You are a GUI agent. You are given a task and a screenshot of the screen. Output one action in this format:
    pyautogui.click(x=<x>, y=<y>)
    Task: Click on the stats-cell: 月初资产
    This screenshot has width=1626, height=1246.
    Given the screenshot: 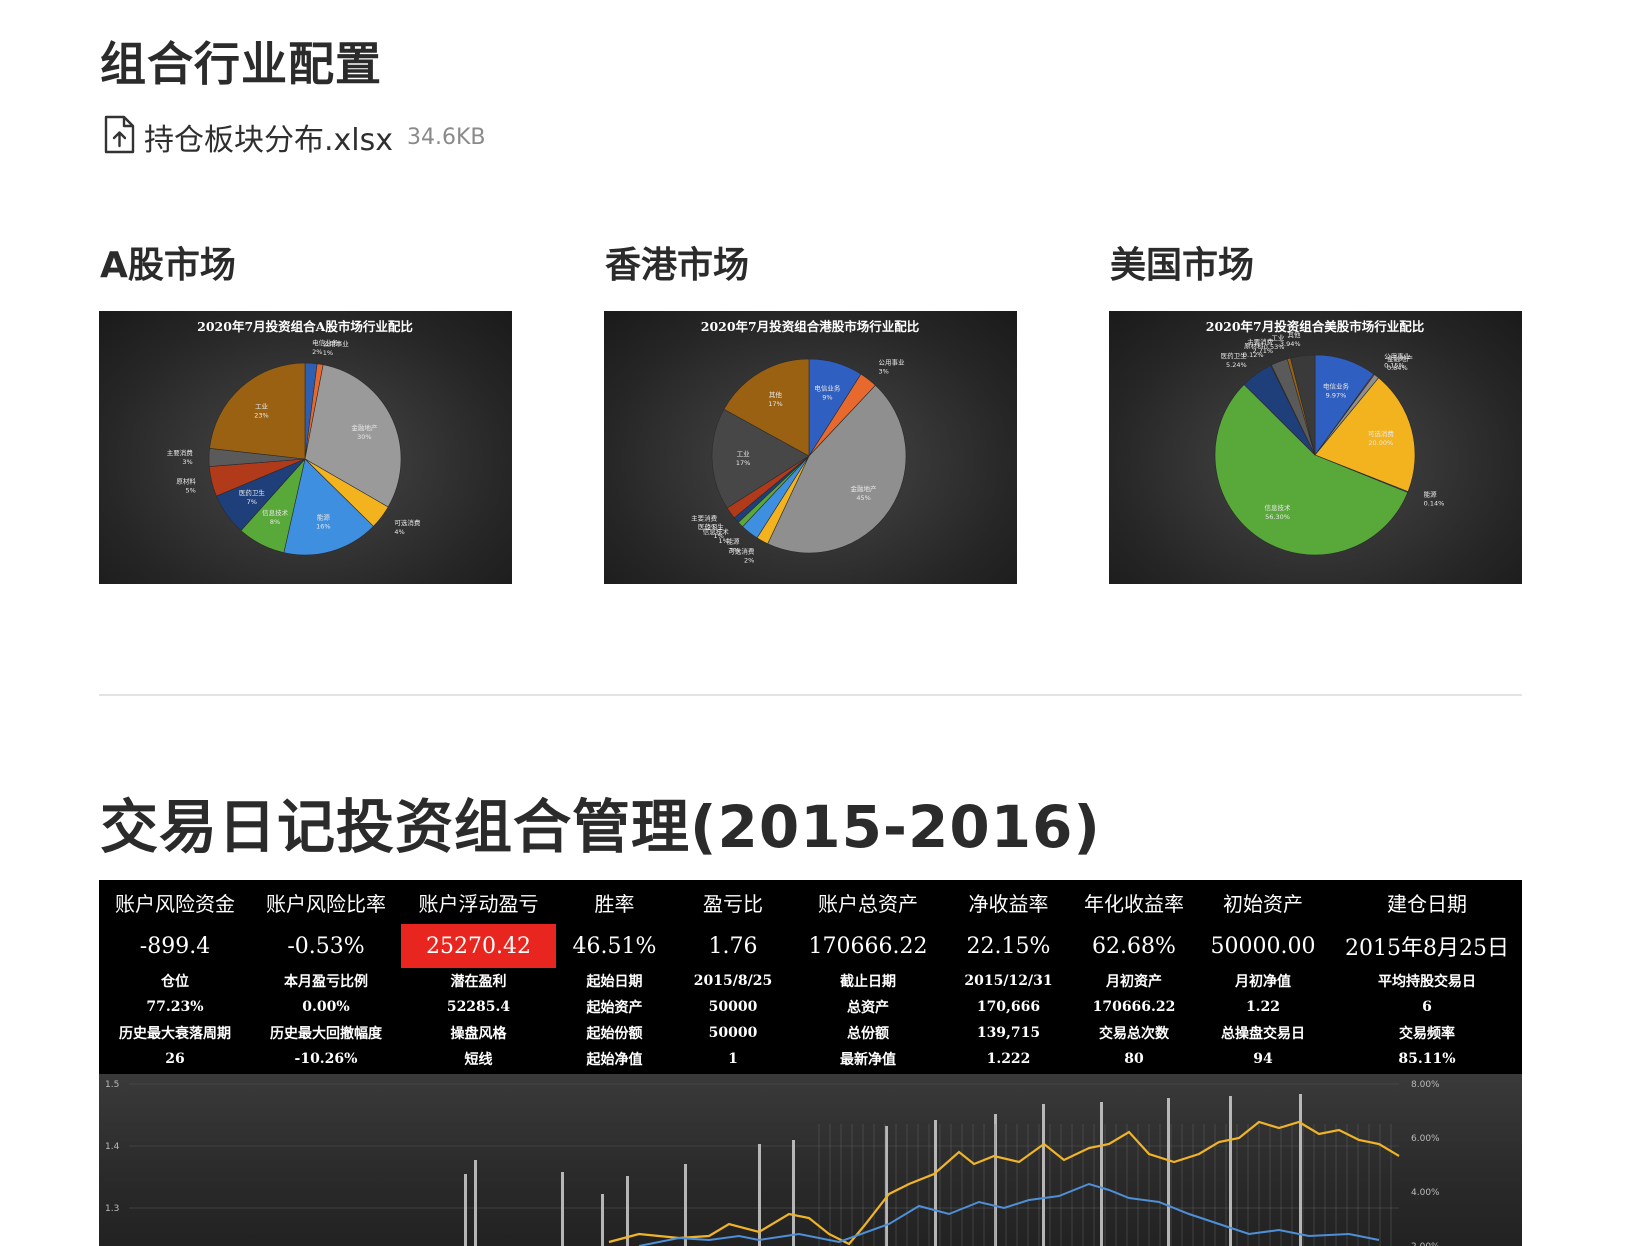 What is the action you would take?
    pyautogui.click(x=1134, y=982)
    